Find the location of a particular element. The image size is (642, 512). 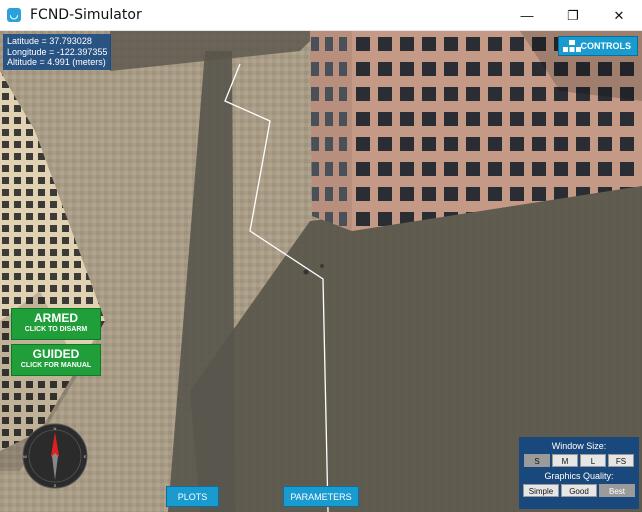

maximize-button: ❐ is located at coordinates (573, 15).